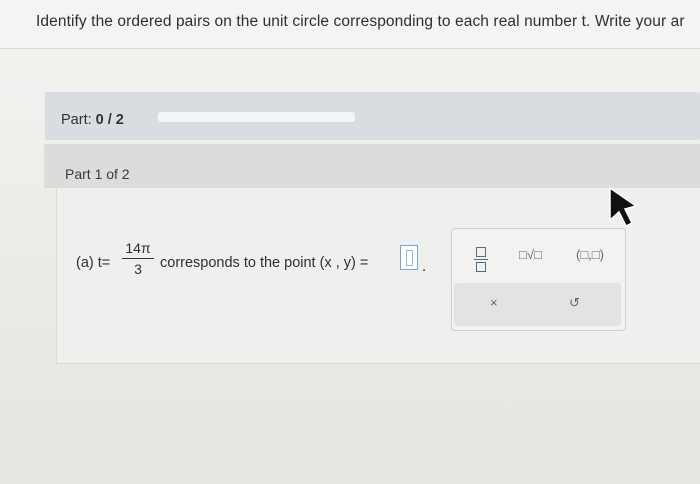  Describe the element at coordinates (372, 116) in the screenshot. I see `part-progress-bar: Part: 0 / 2` at that location.